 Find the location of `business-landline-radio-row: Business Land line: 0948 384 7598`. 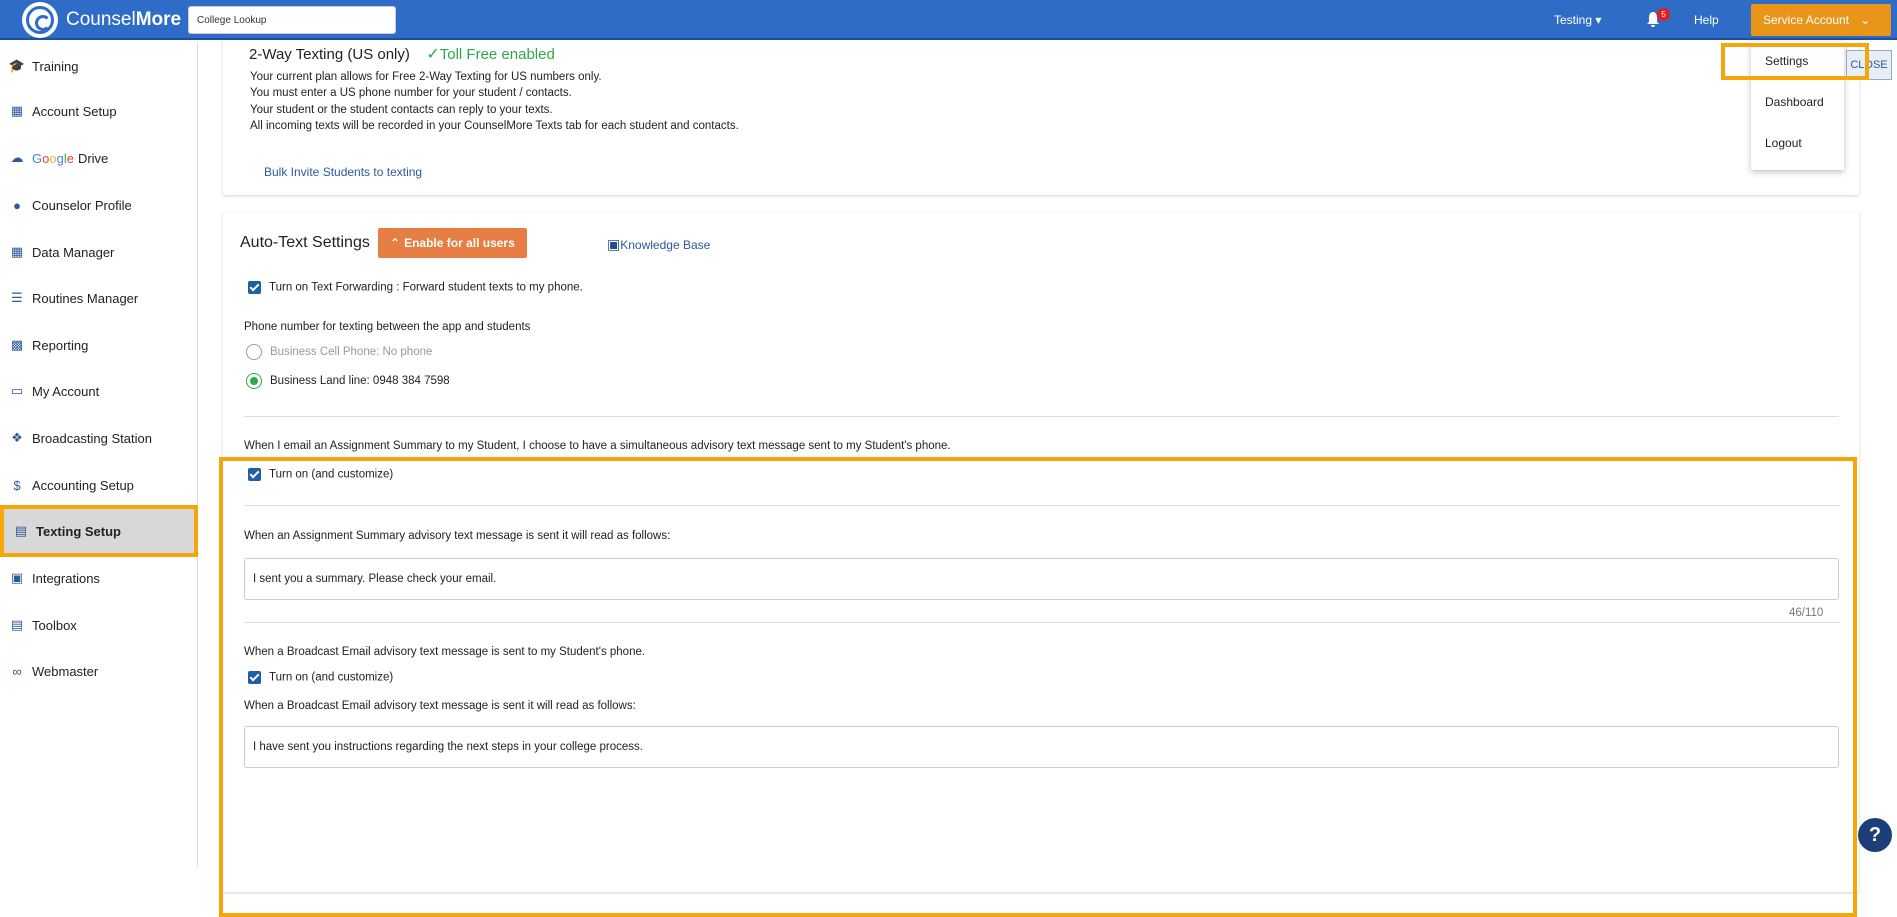

business-landline-radio-row: Business Land line: 0948 384 7598 is located at coordinates (348, 381).